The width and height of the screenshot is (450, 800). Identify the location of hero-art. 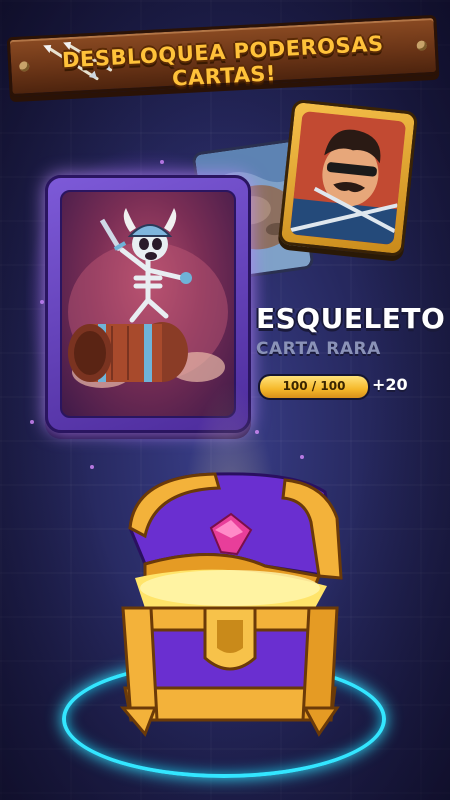
(348, 178).